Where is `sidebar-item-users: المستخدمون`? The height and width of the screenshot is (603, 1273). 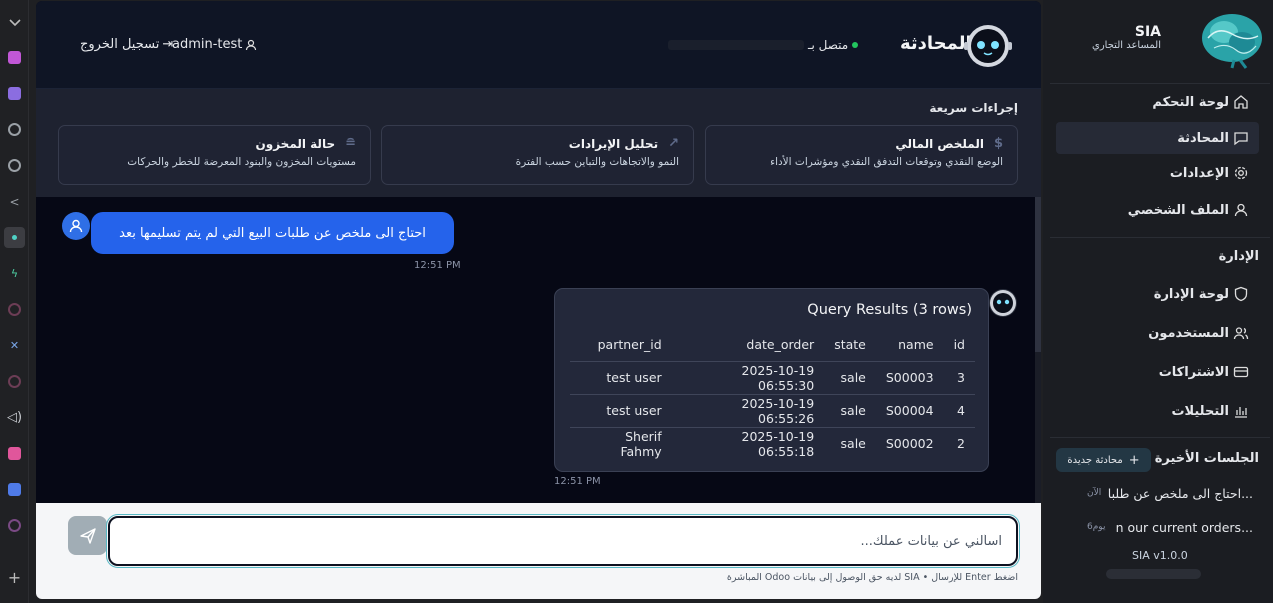
sidebar-item-users: المستخدمون is located at coordinates (1157, 333).